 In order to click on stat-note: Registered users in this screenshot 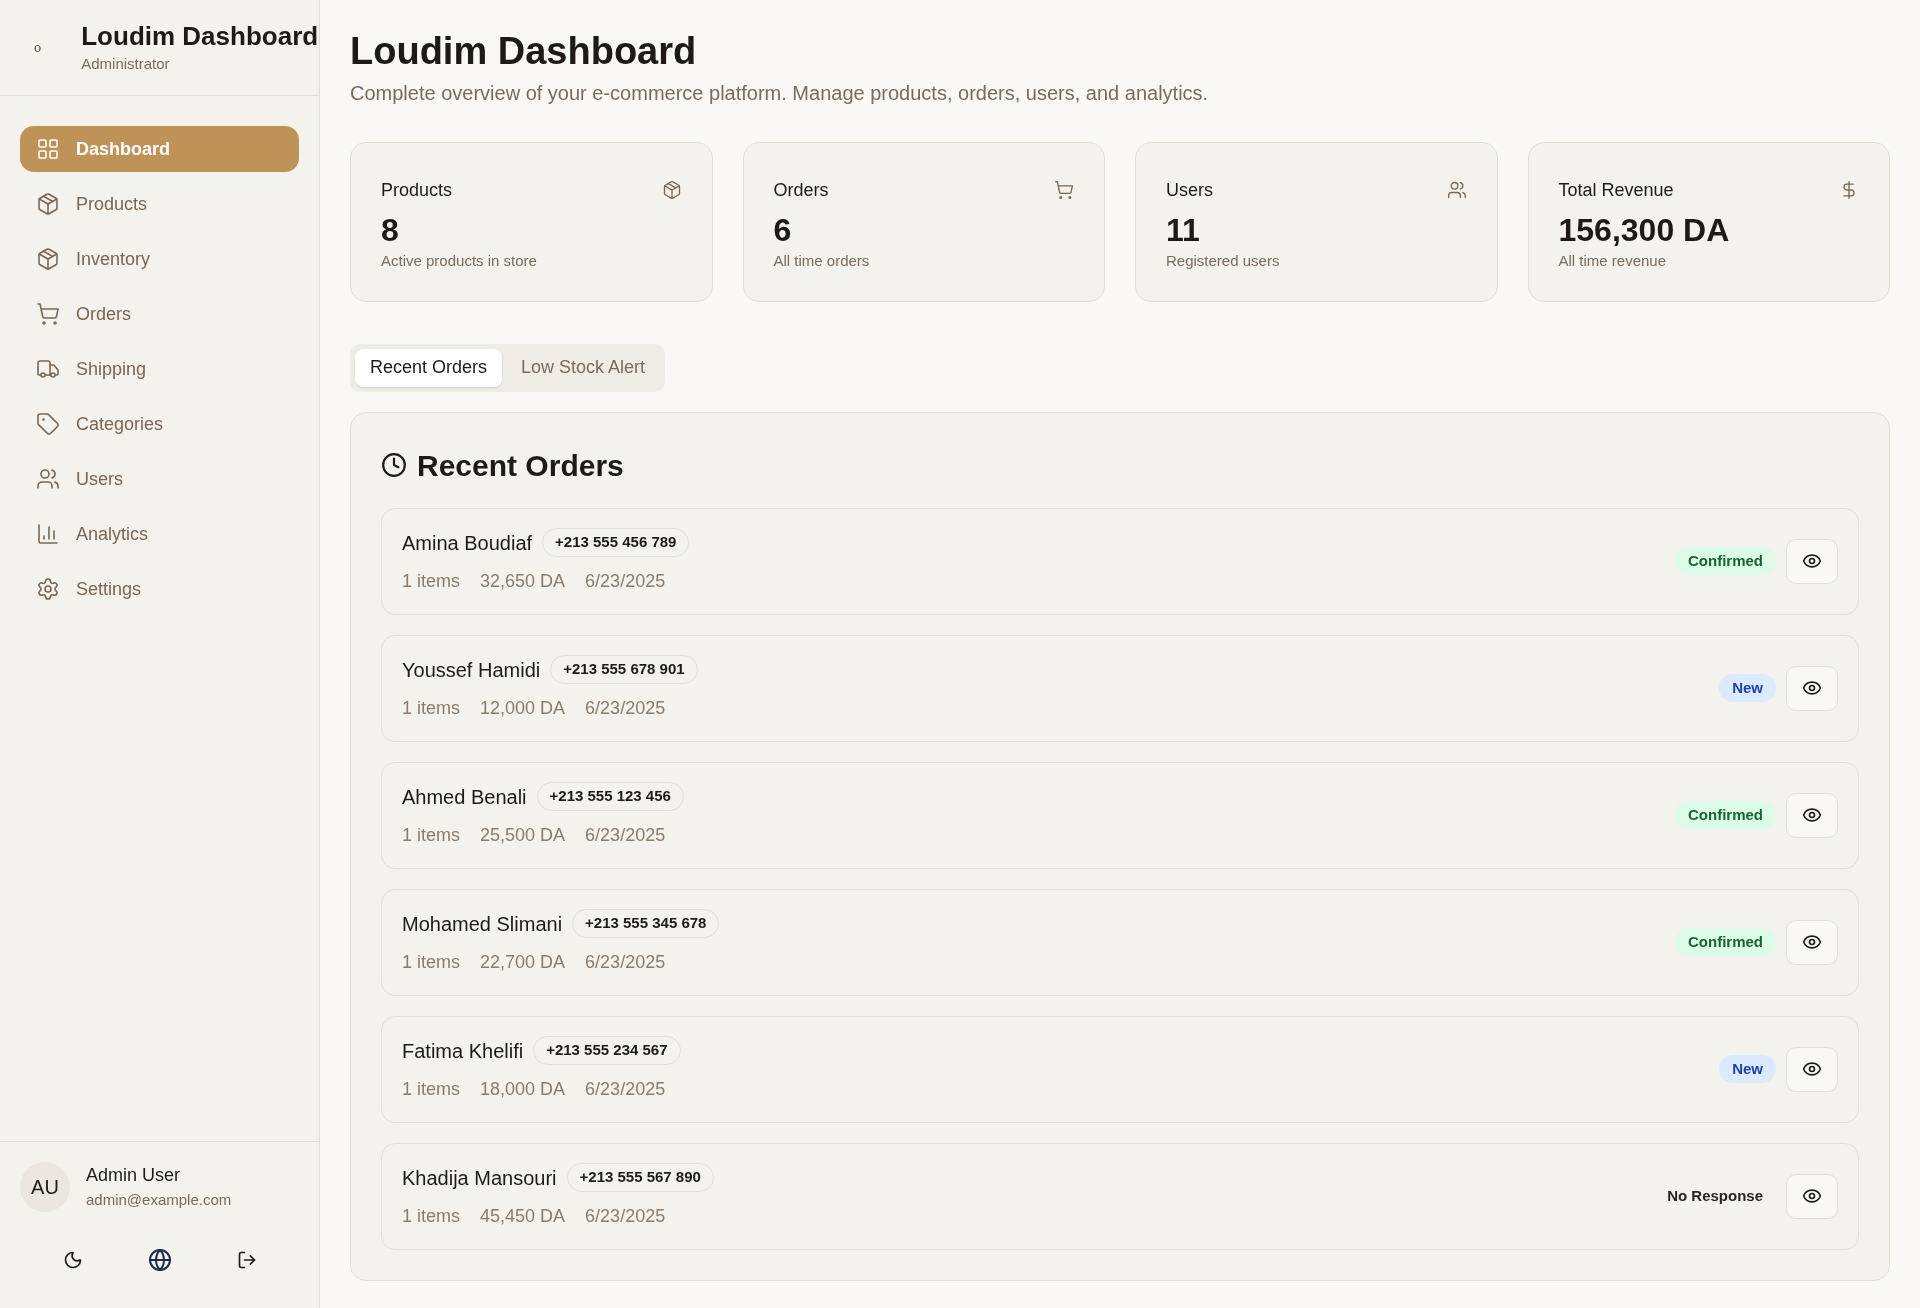, I will do `click(1223, 260)`.